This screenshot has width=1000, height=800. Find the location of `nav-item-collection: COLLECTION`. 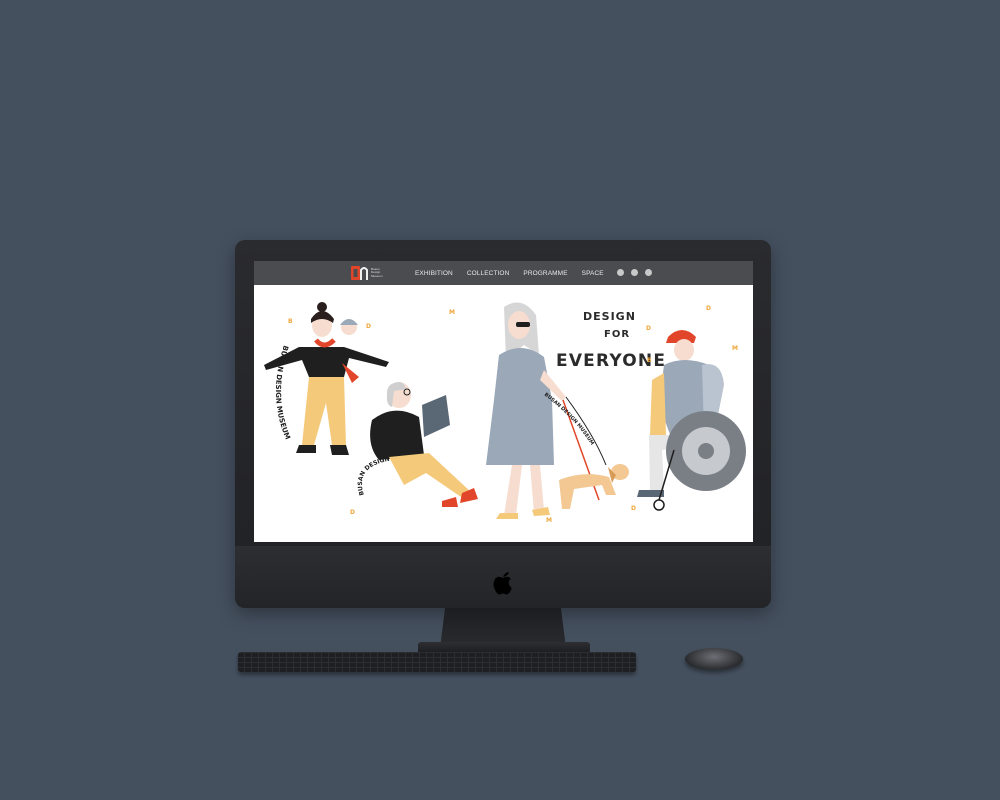

nav-item-collection: COLLECTION is located at coordinates (488, 273).